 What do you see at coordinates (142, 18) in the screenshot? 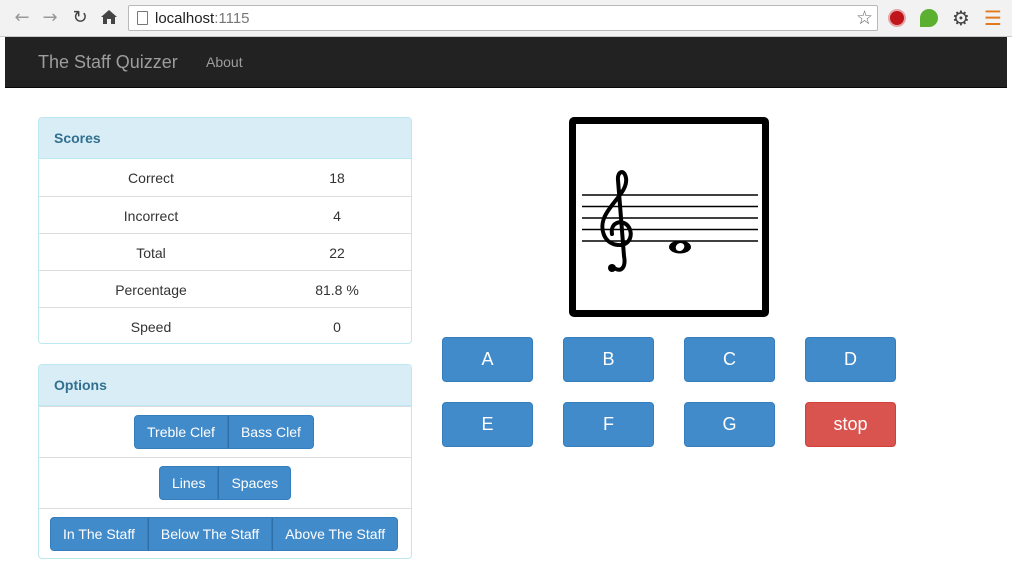
I see `page-icon` at bounding box center [142, 18].